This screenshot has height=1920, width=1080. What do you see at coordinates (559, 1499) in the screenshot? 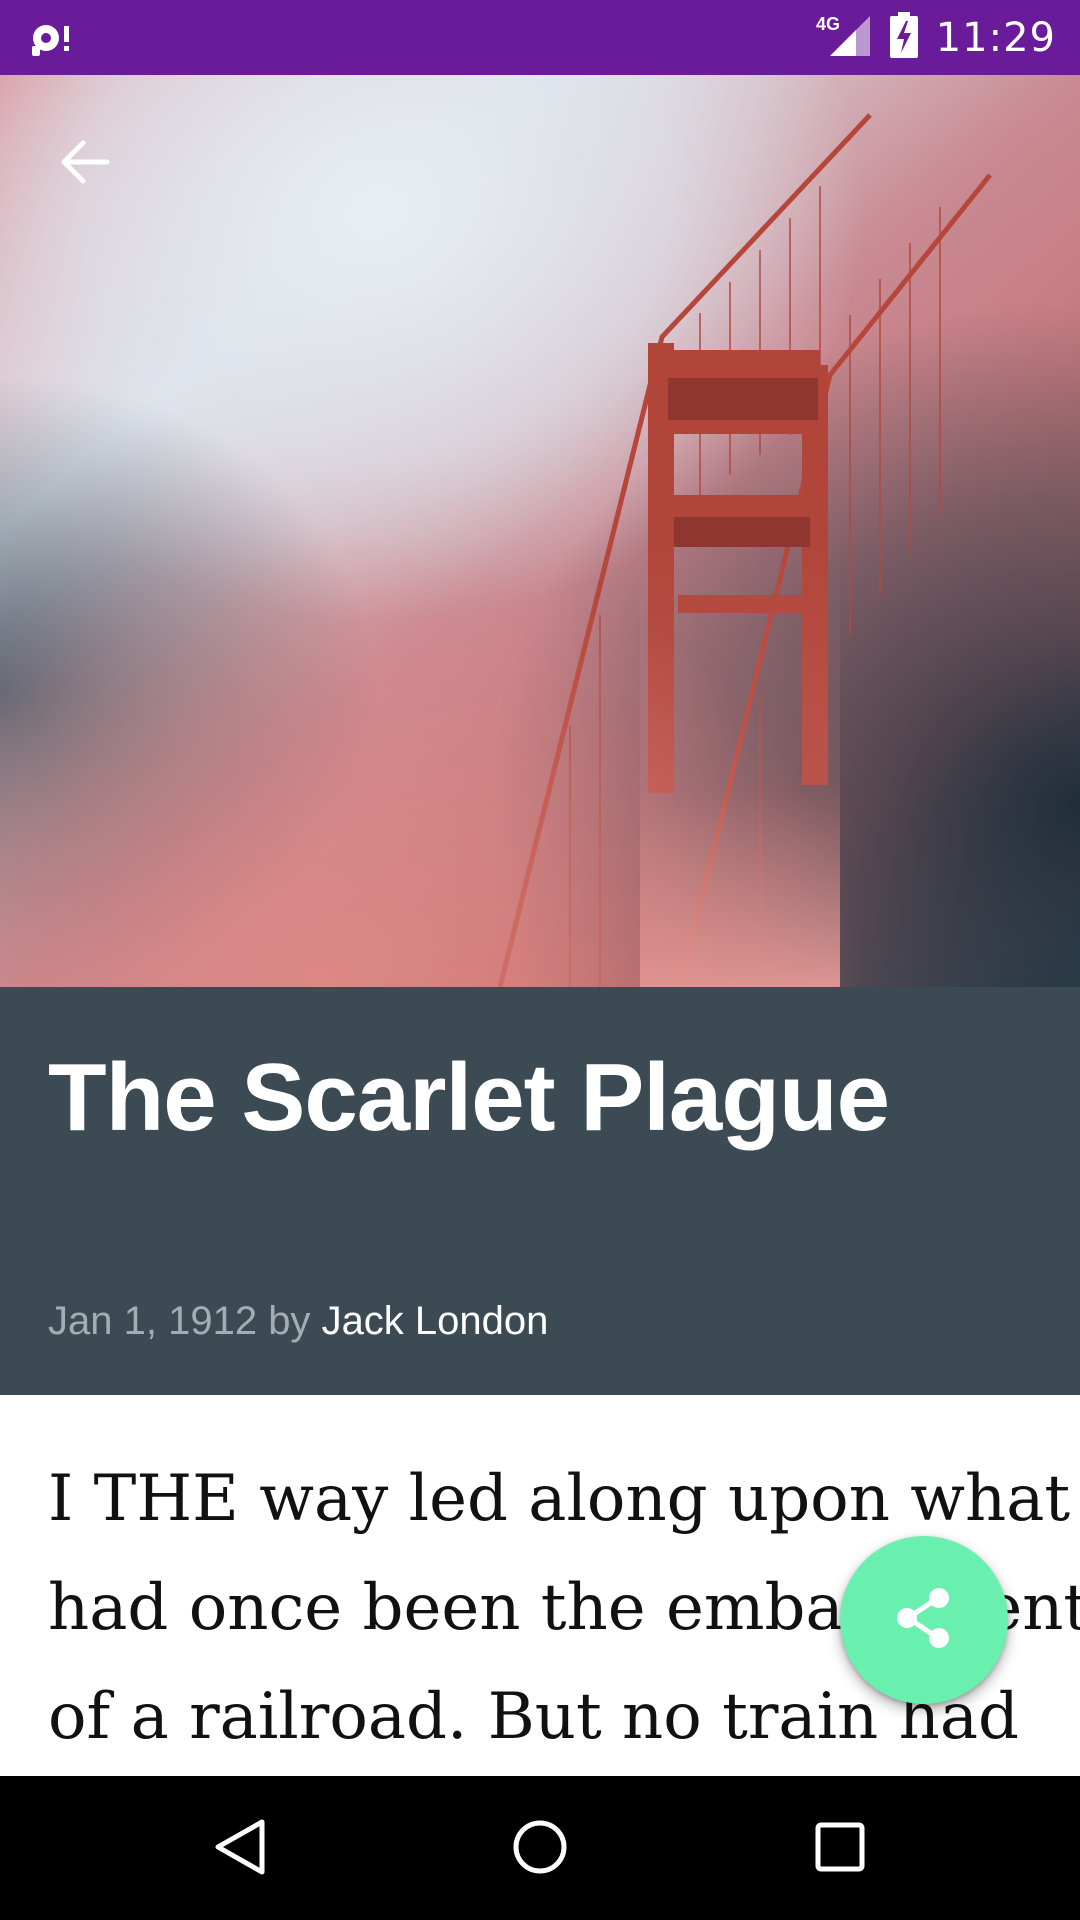
I see `body-line: I THE way led along upon what` at bounding box center [559, 1499].